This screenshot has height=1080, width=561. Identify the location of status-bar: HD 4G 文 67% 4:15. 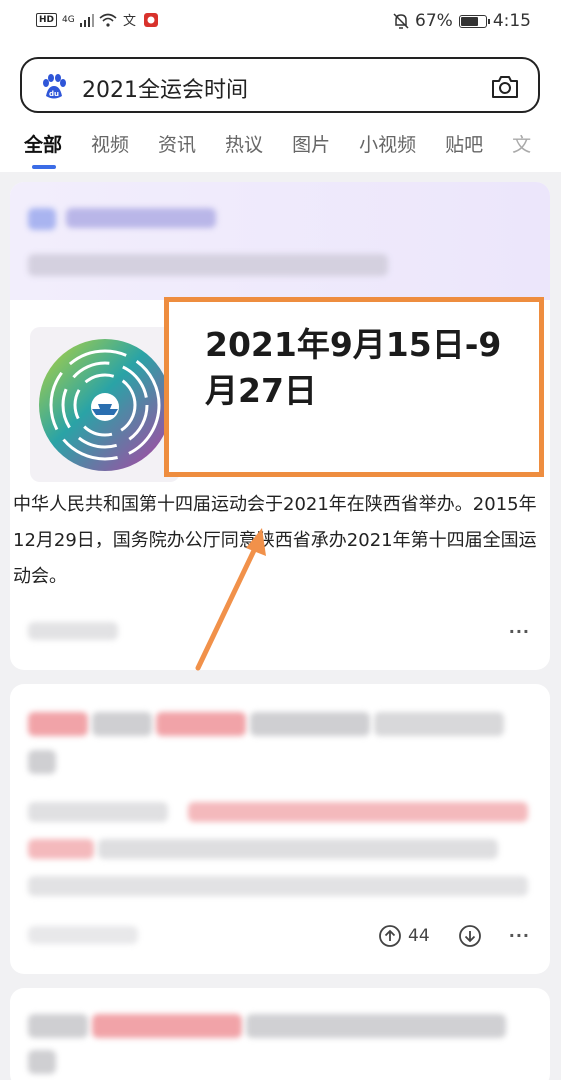
(280, 23).